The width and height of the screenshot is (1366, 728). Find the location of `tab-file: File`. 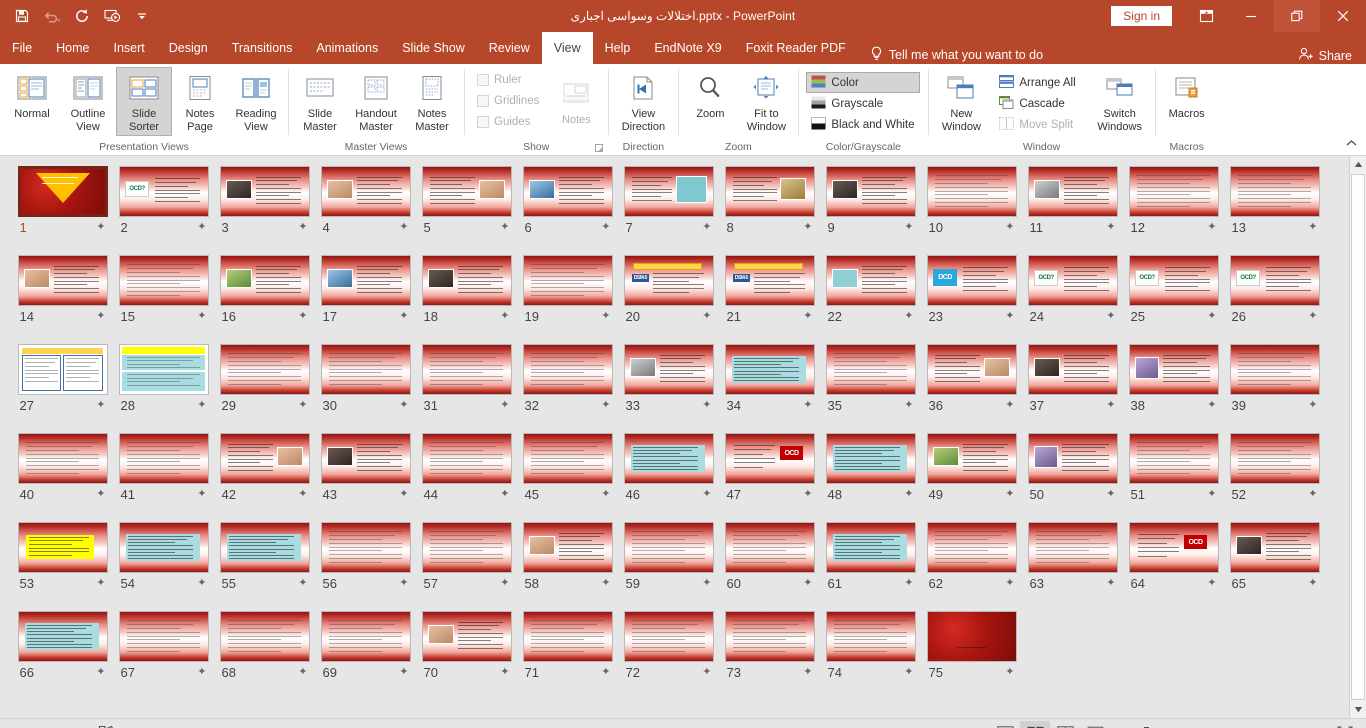

tab-file: File is located at coordinates (22, 48).